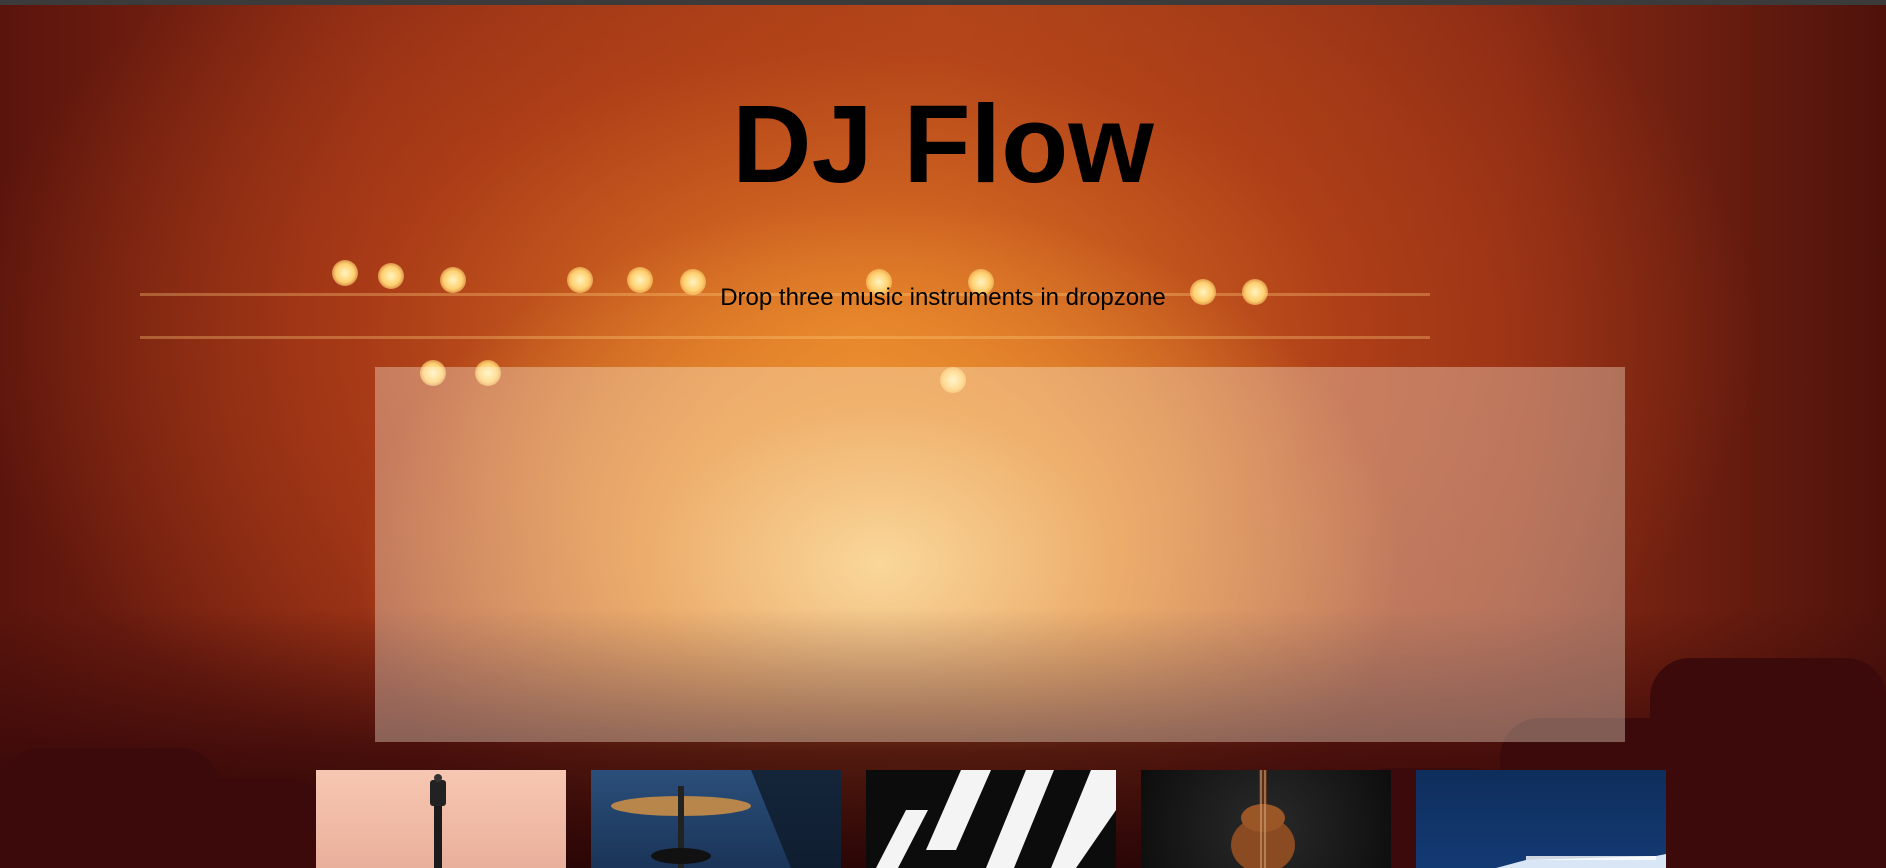 Image resolution: width=1886 pixels, height=868 pixels. I want to click on instrument-card-violin, so click(1266, 819).